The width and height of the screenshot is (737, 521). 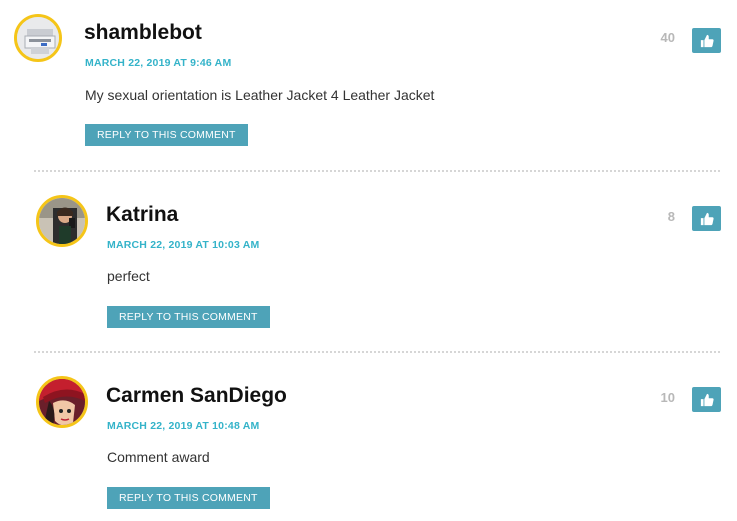 I want to click on comment-date: MARCH 22, 2019 AT 10:48 AM, so click(x=183, y=426).